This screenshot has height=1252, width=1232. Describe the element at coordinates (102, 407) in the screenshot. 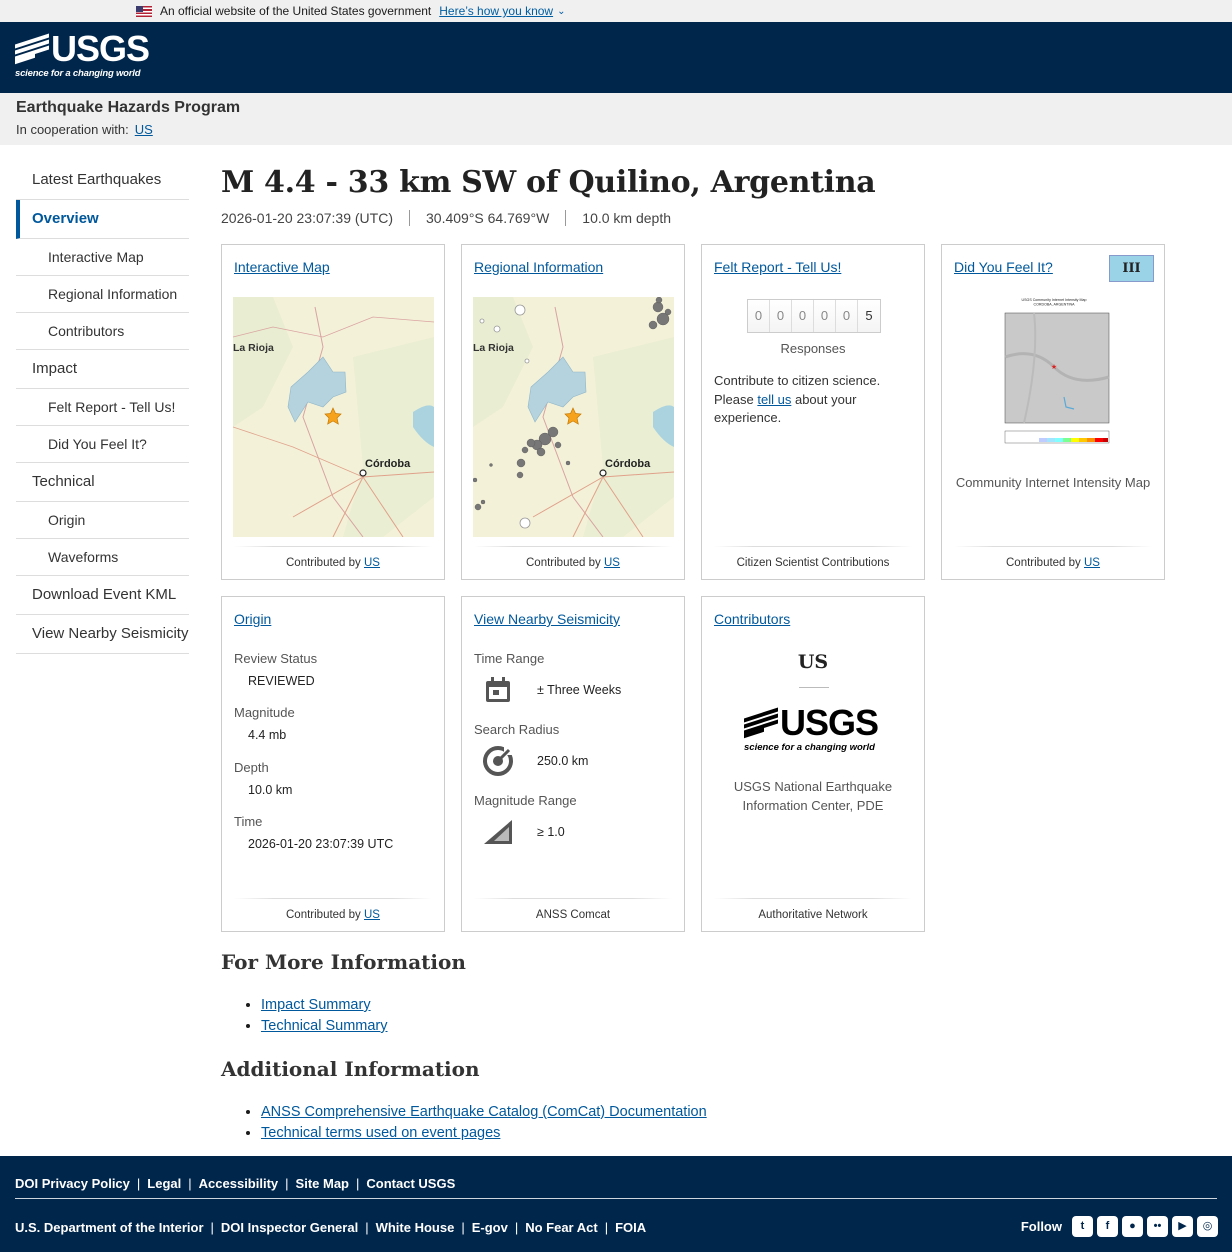

I see `sidebar-item-felt-report: Felt Report - Tell Us!` at that location.